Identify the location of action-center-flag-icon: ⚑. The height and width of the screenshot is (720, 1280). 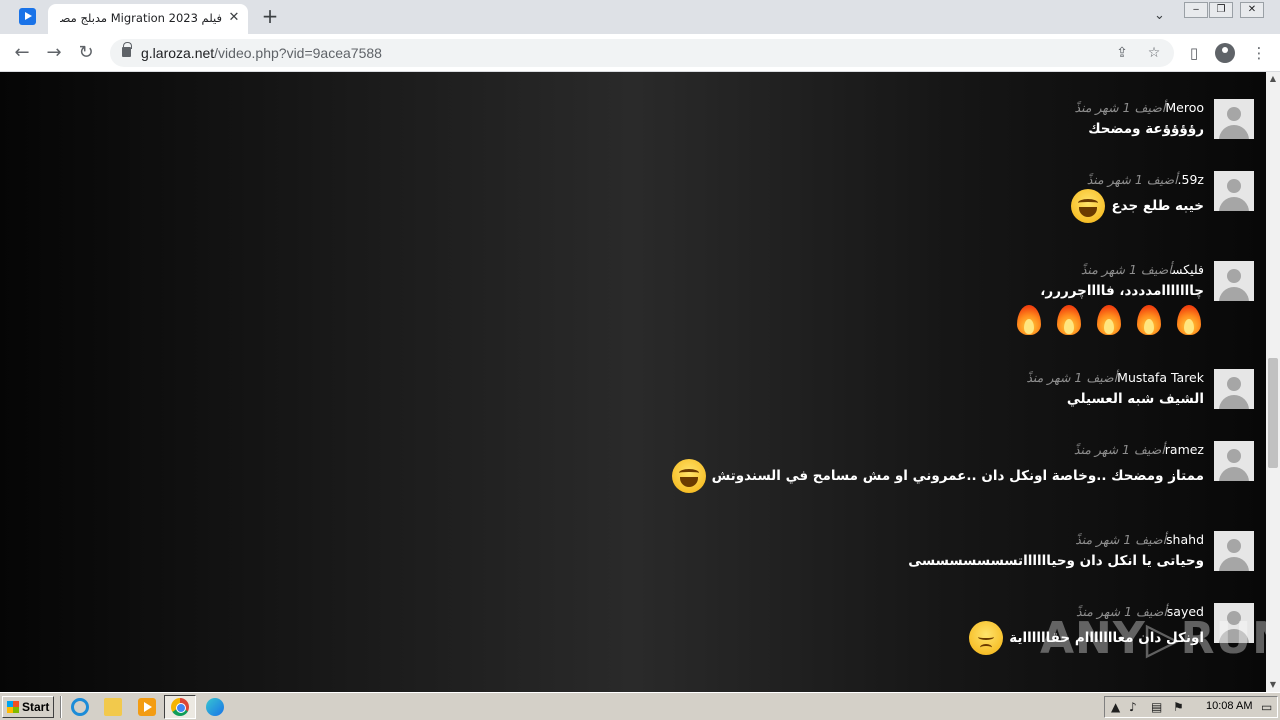
(1178, 707).